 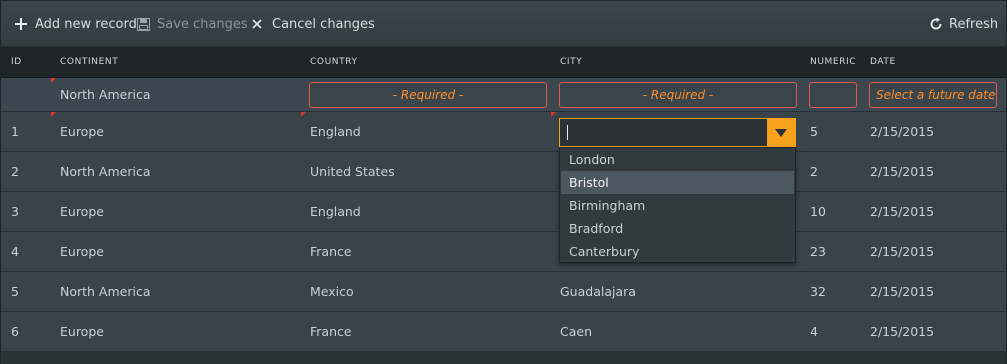 I want to click on refresh-label: Refresh, so click(x=974, y=24).